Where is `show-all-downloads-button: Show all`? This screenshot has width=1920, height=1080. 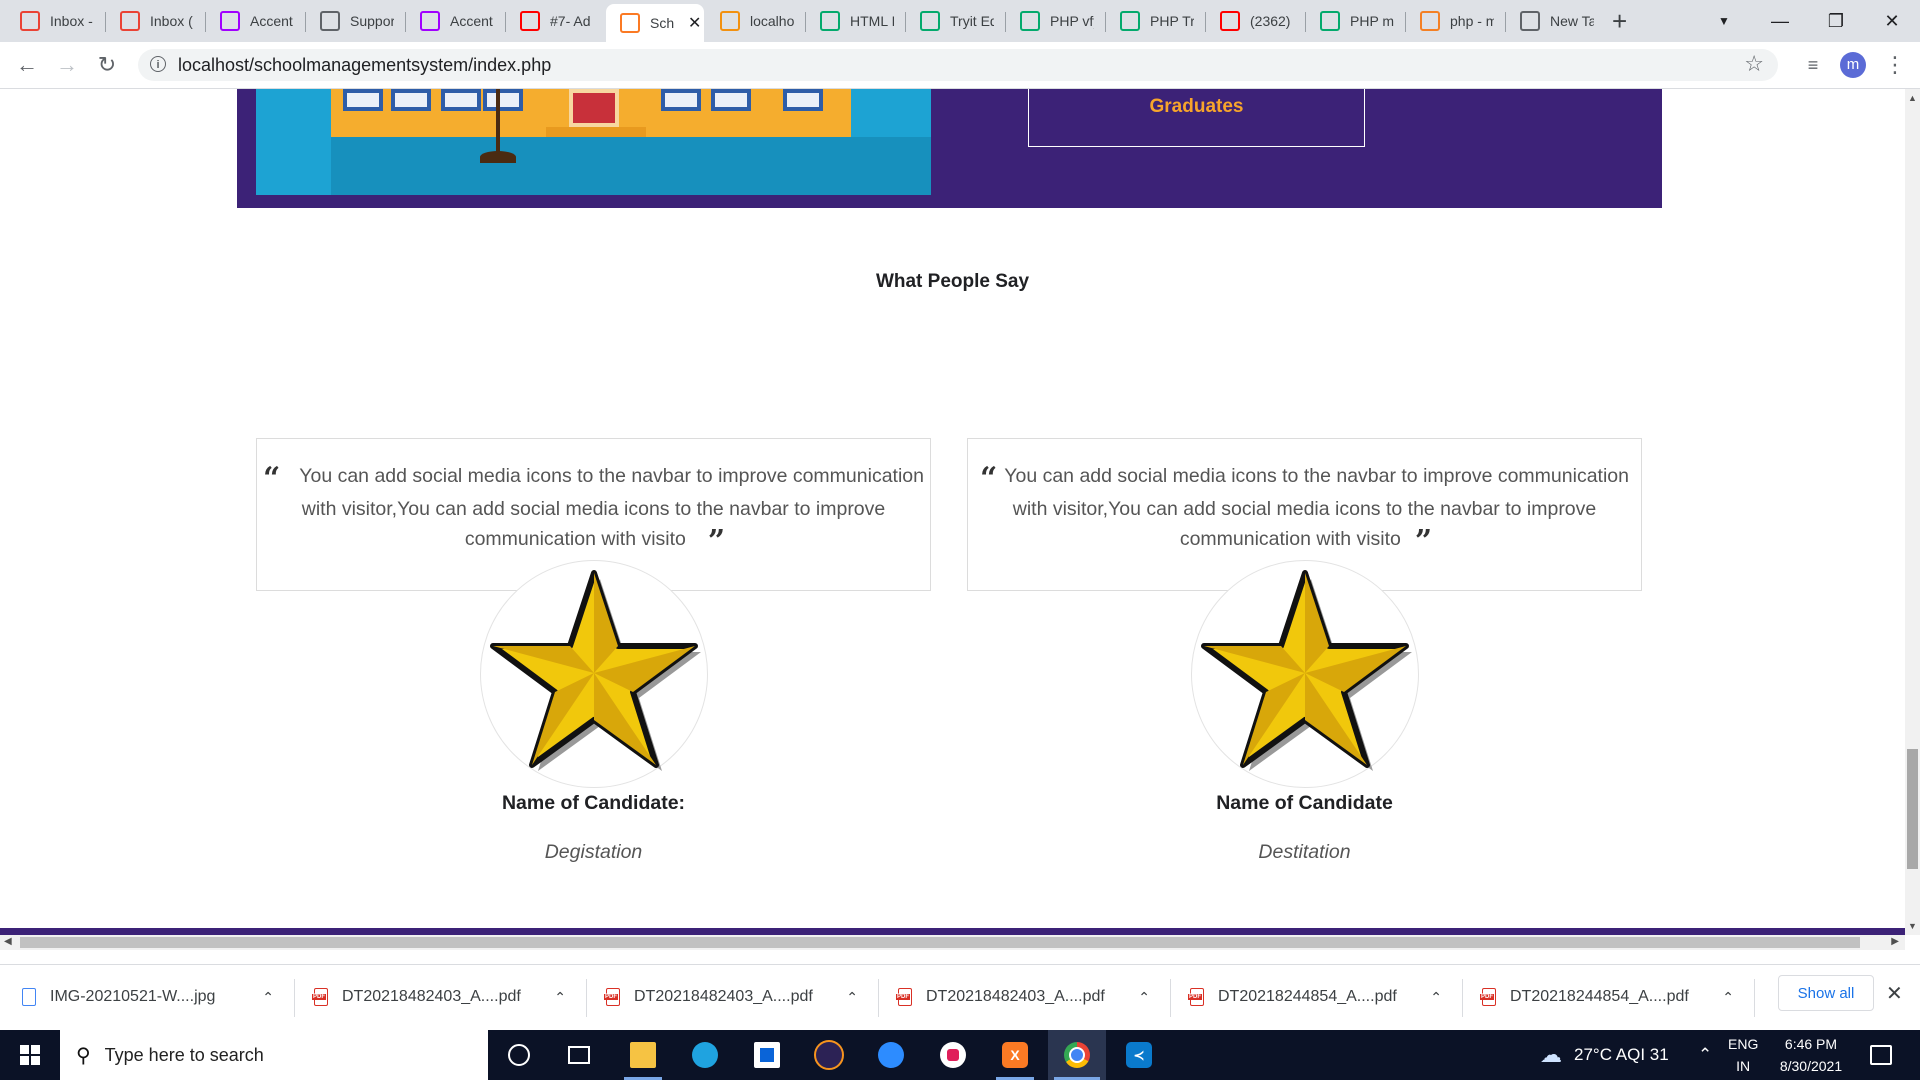 show-all-downloads-button: Show all is located at coordinates (1826, 993).